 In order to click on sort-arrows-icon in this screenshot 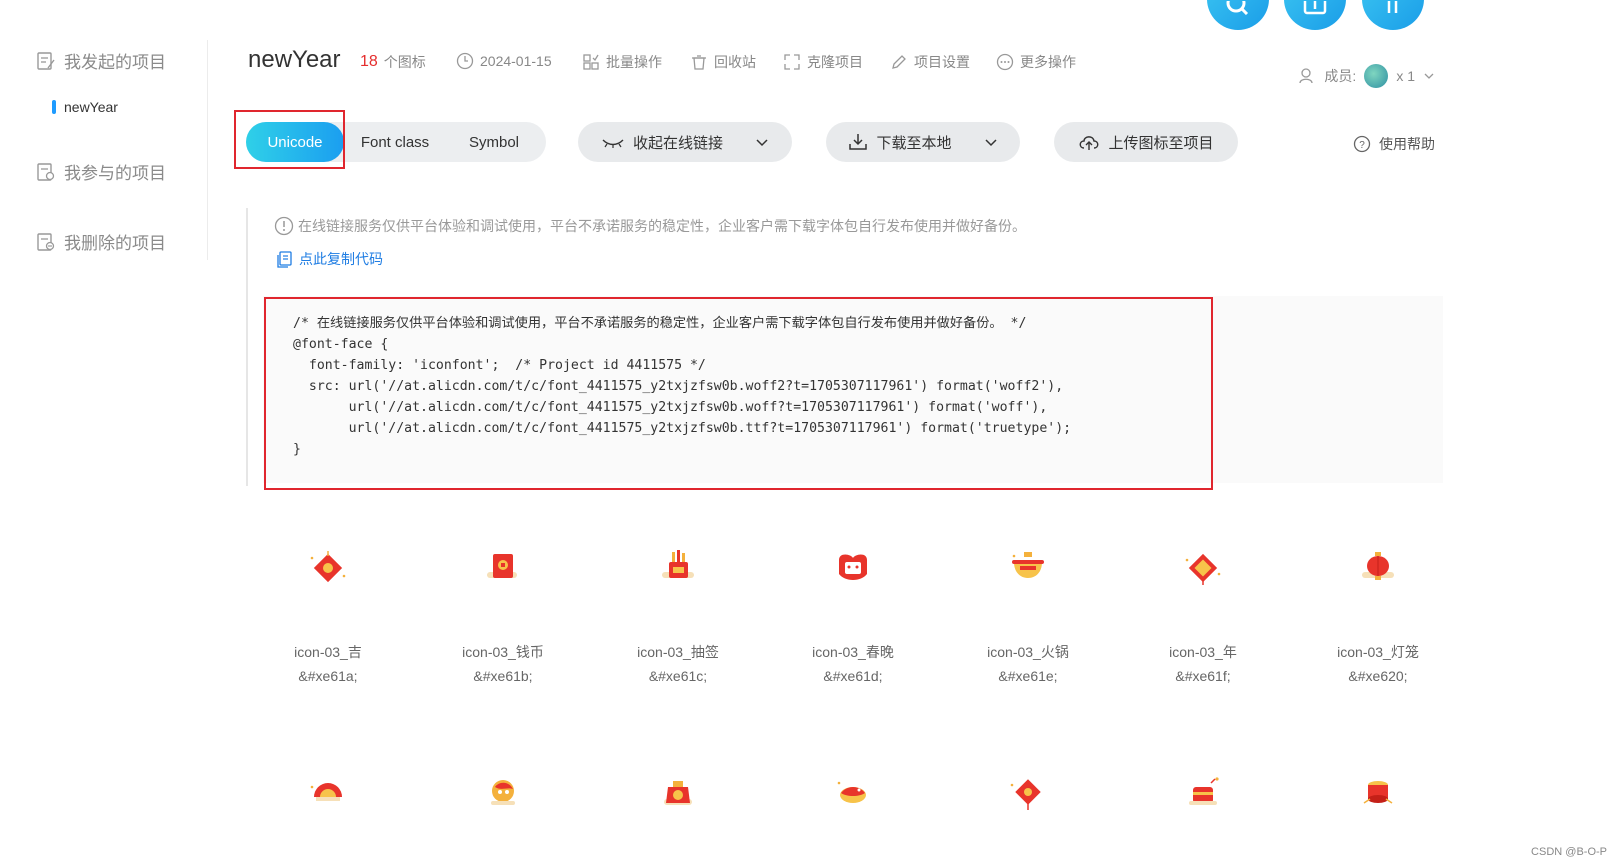, I will do `click(1392, 7)`.